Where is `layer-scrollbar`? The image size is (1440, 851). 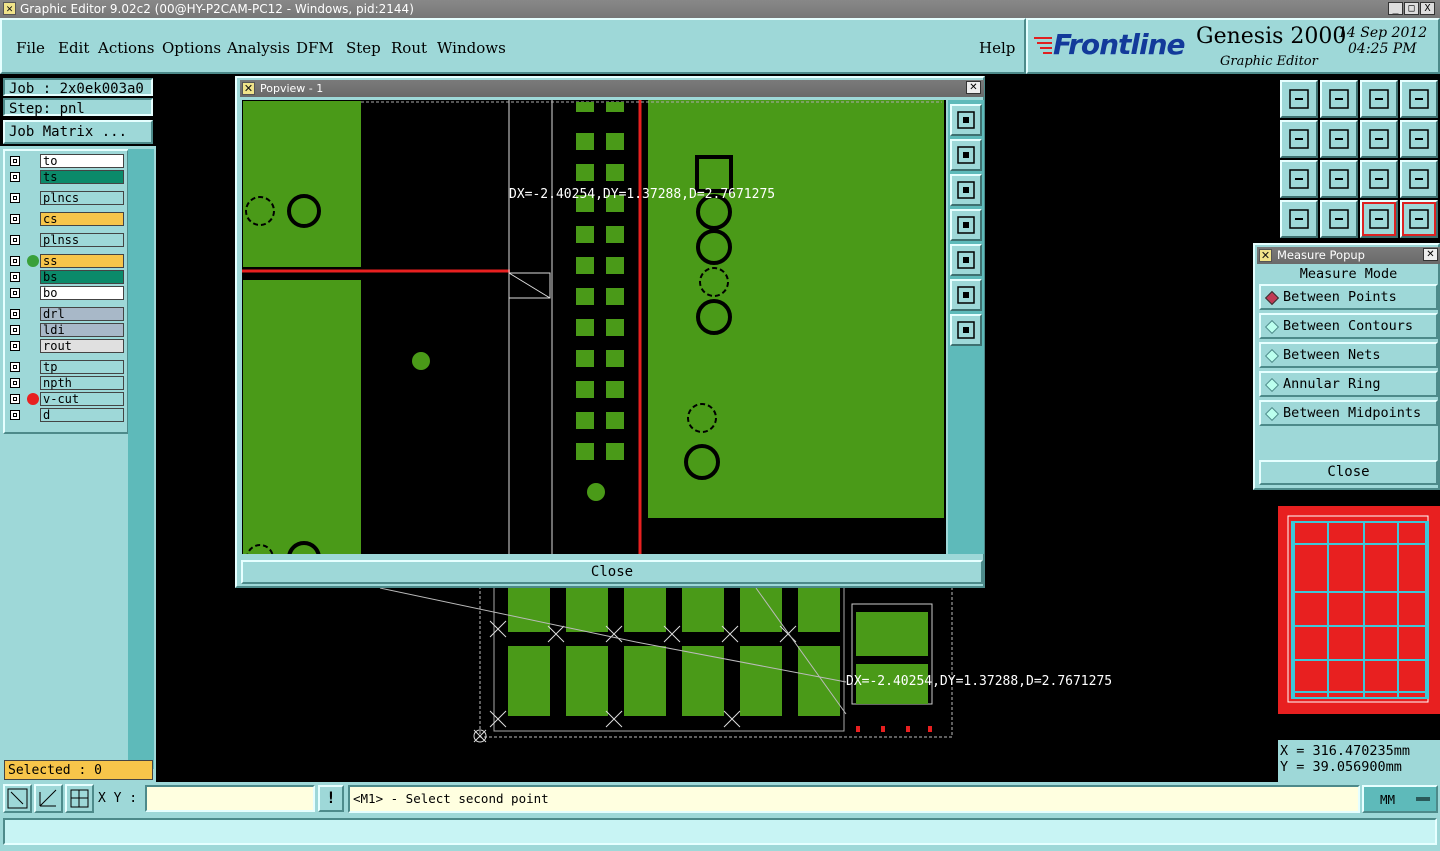
layer-scrollbar is located at coordinates (141, 459).